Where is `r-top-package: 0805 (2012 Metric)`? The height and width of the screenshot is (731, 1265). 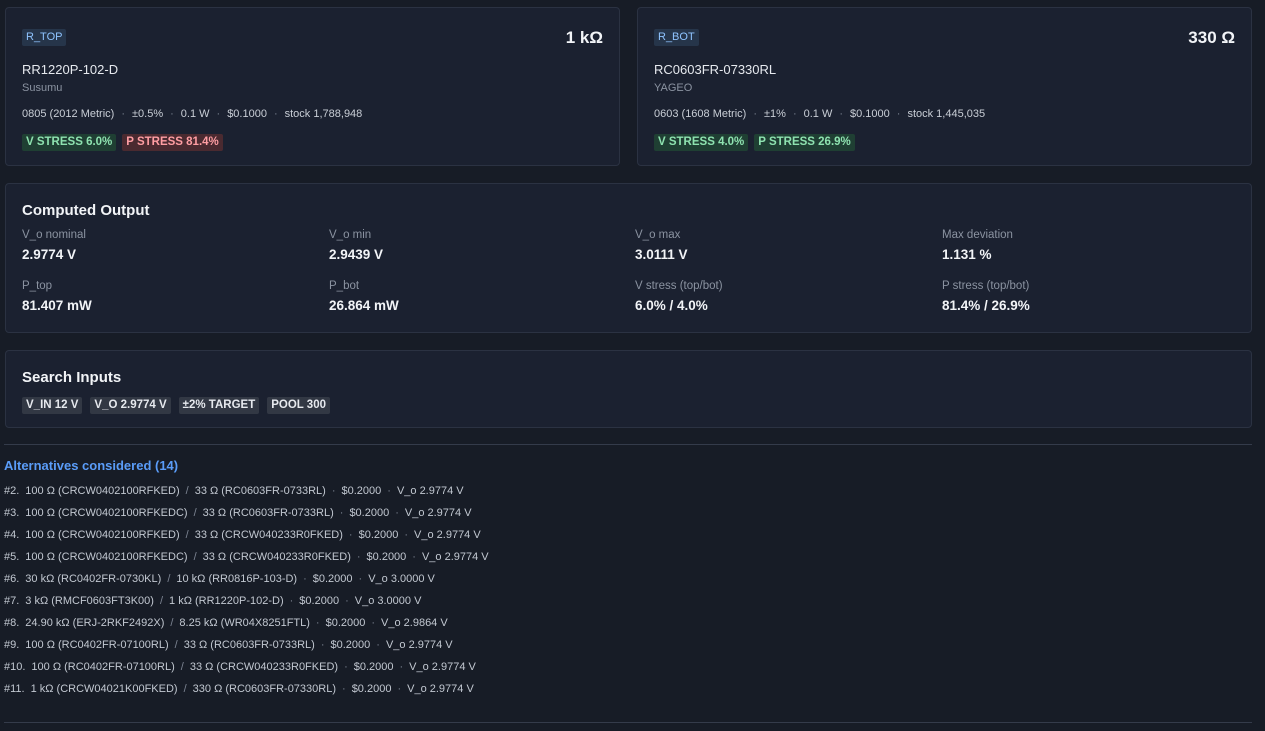 r-top-package: 0805 (2012 Metric) is located at coordinates (68, 114).